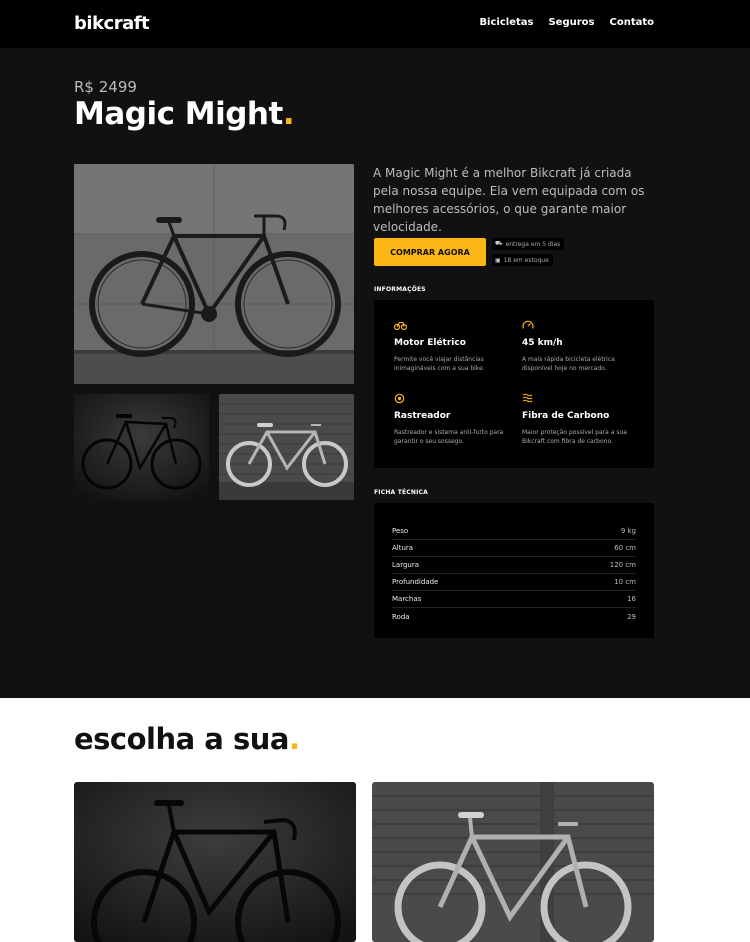  I want to click on feature-title: Motor Elétrico, so click(430, 343).